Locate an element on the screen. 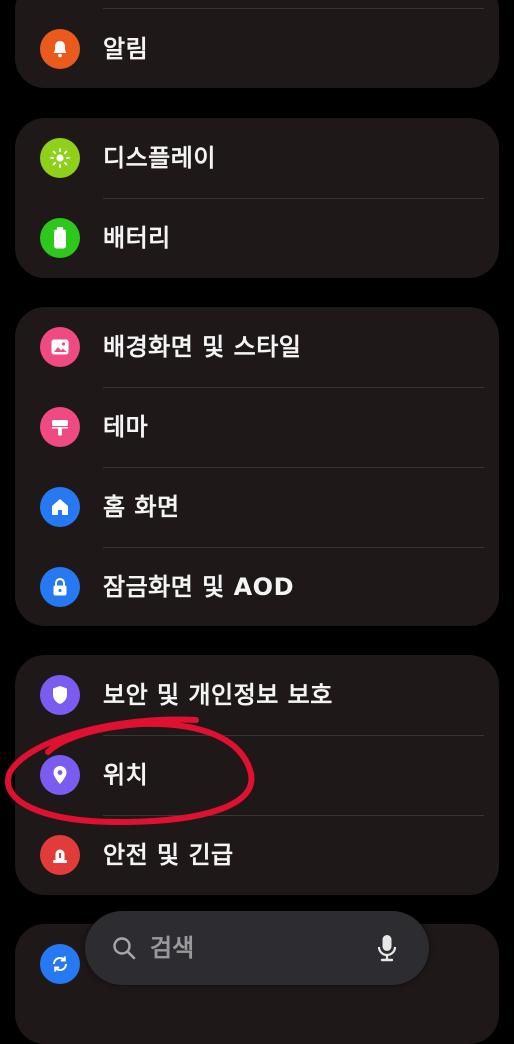 The height and width of the screenshot is (1044, 514). settings-item-label: 보안 및 개인정보 보호 is located at coordinates (218, 695).